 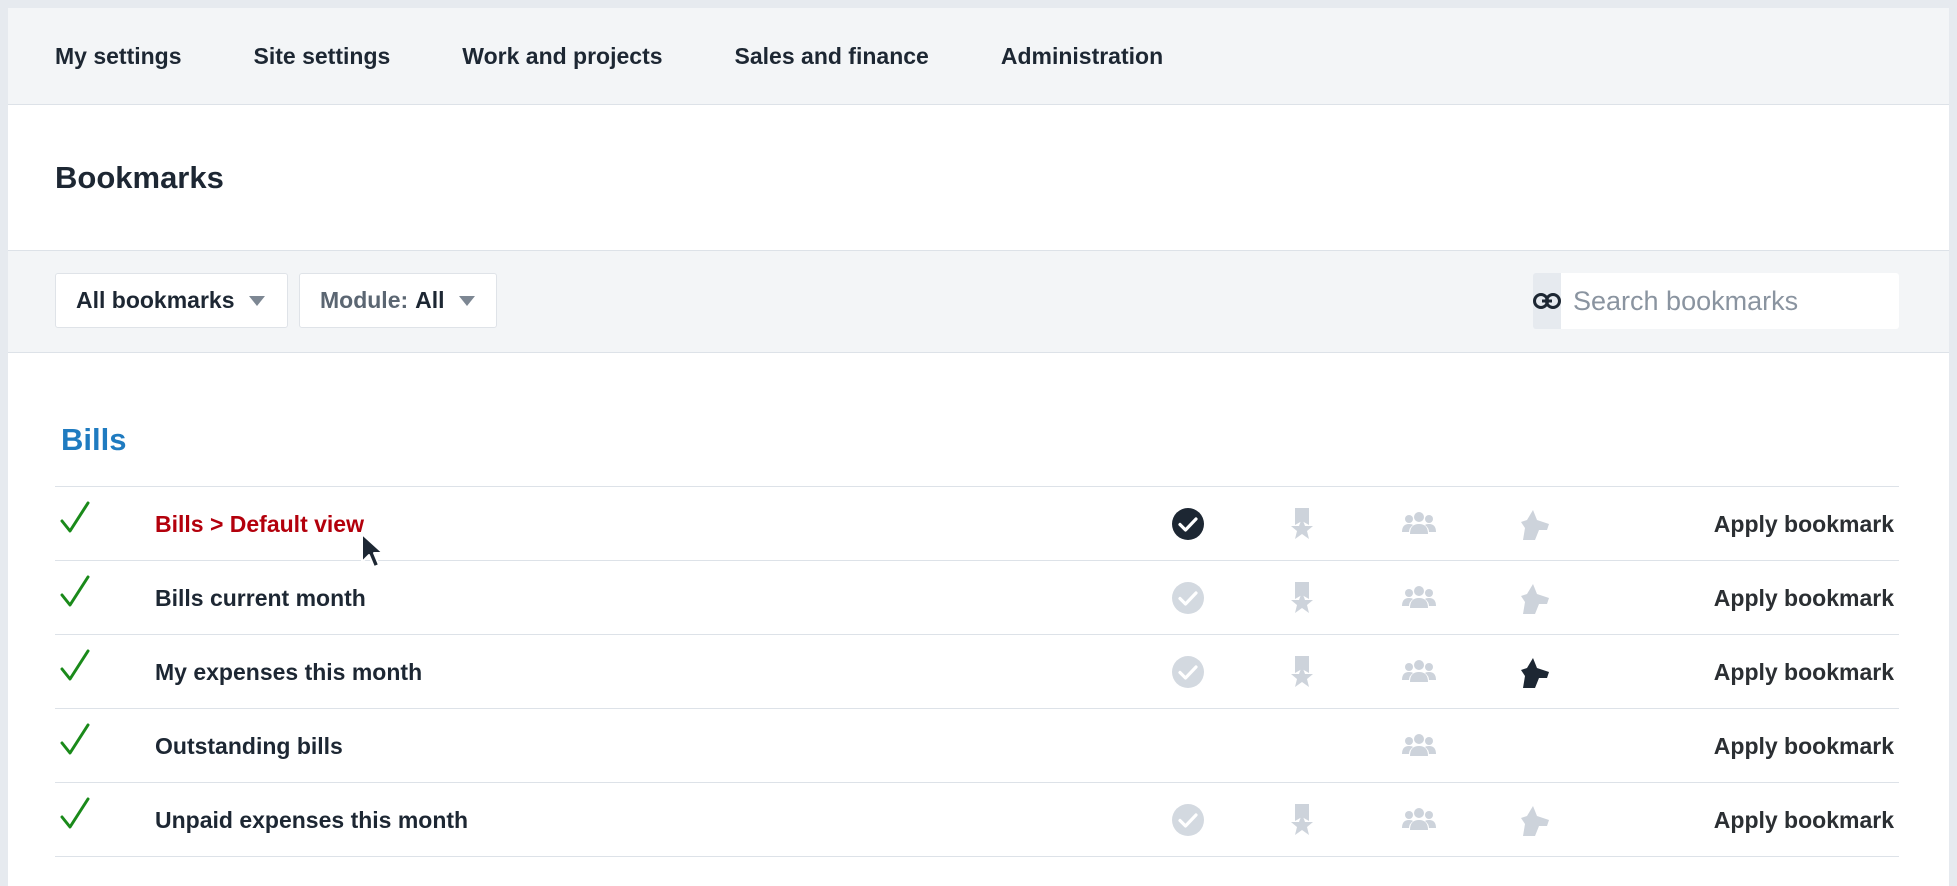 What do you see at coordinates (311, 820) in the screenshot?
I see `bookmark-name-link: Unpaid expenses this month` at bounding box center [311, 820].